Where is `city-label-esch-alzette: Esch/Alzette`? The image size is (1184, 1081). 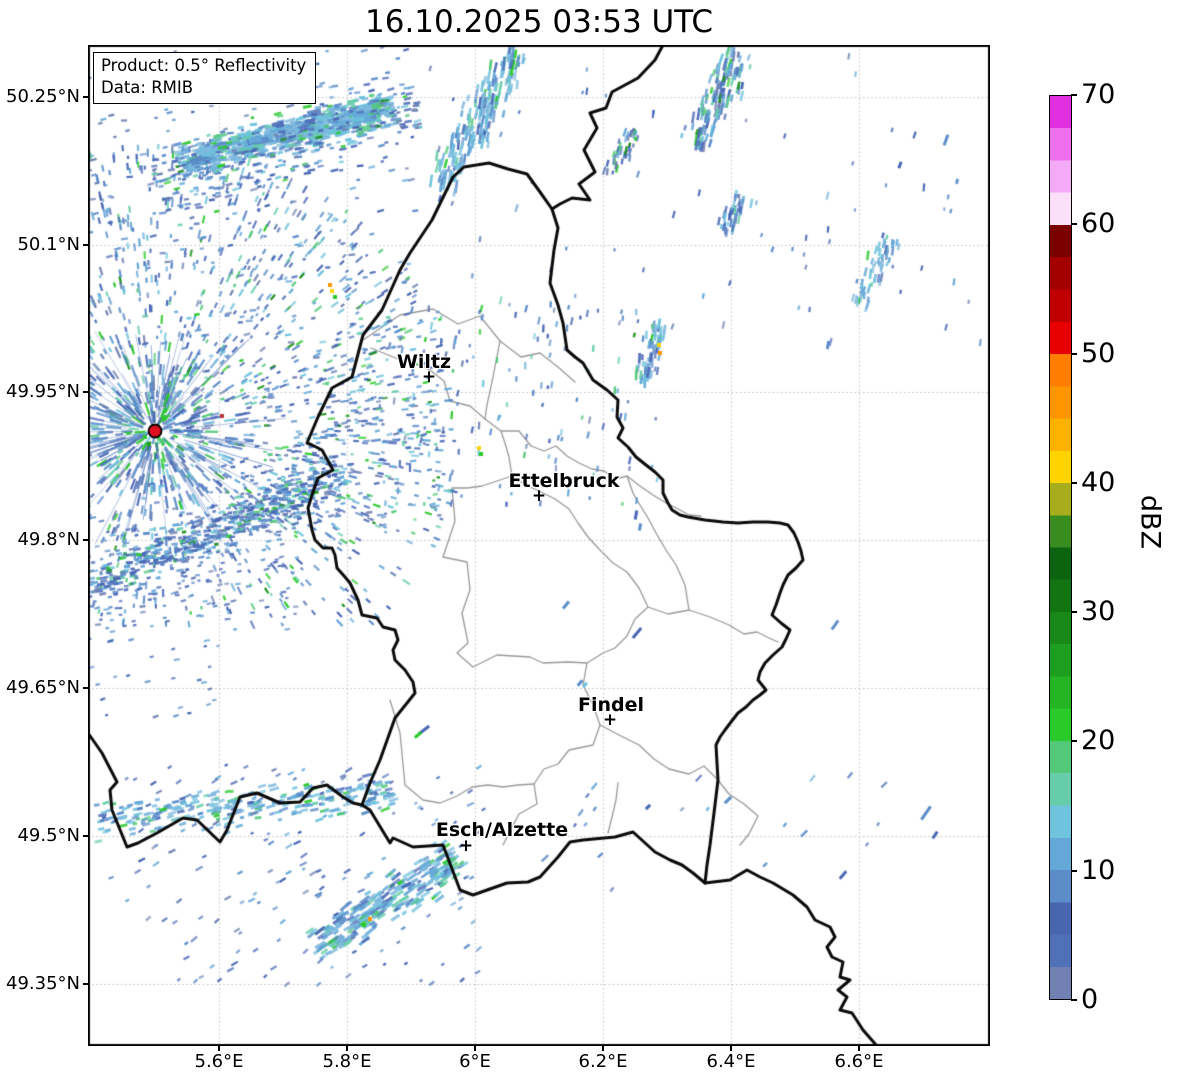 city-label-esch-alzette: Esch/Alzette is located at coordinates (502, 830).